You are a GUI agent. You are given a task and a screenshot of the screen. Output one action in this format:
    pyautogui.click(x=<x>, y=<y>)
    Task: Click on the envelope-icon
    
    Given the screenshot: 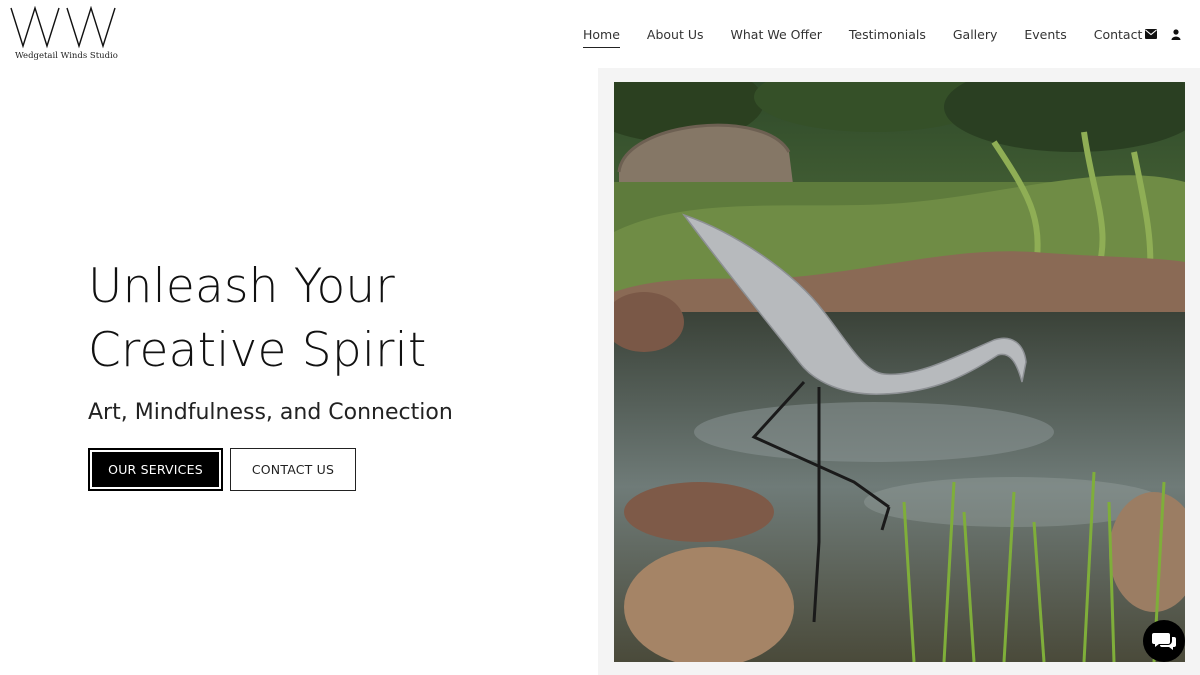 What is the action you would take?
    pyautogui.click(x=1151, y=34)
    